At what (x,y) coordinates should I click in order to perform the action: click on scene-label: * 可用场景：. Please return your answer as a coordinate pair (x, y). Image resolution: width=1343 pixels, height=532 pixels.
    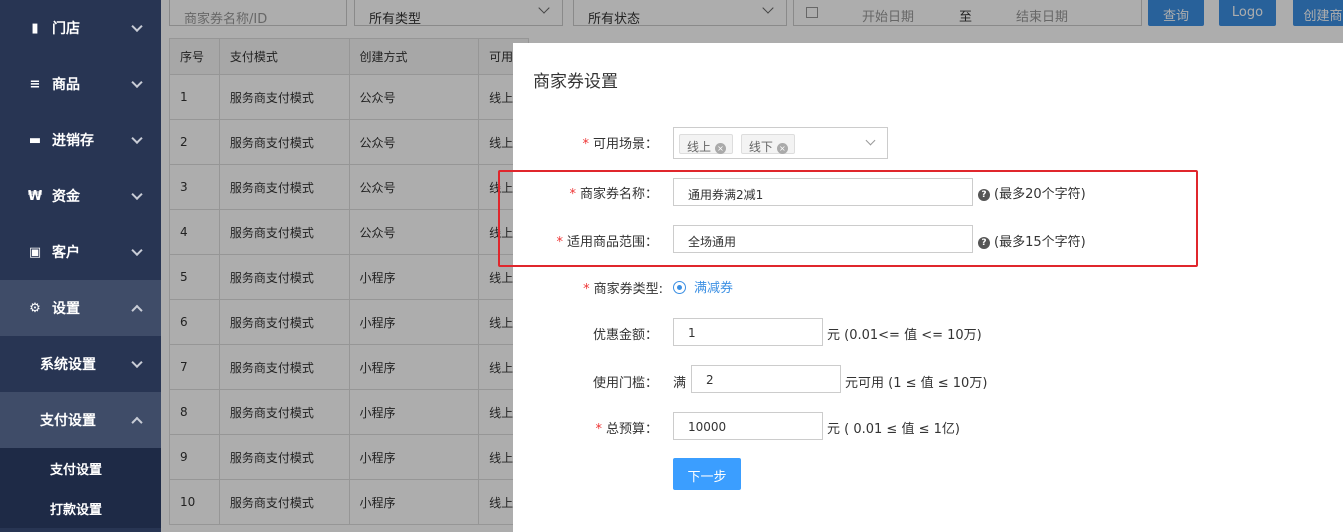
    Looking at the image, I should click on (620, 142).